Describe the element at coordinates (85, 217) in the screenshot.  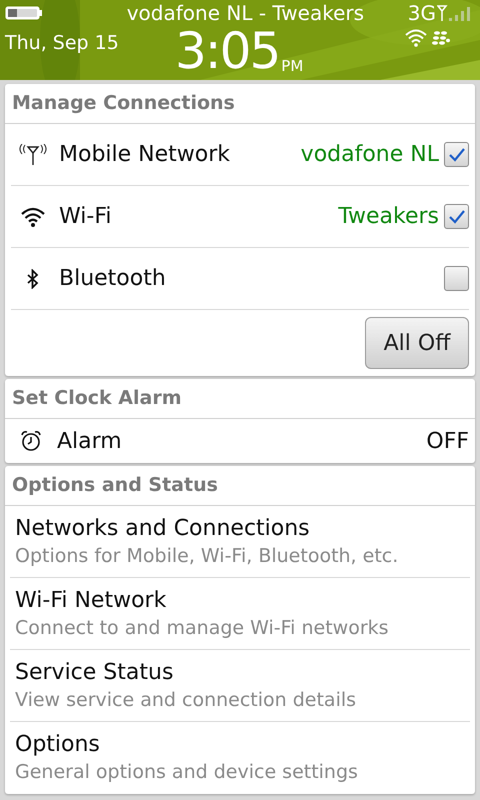
I see `connection-label: Wi-Fi` at that location.